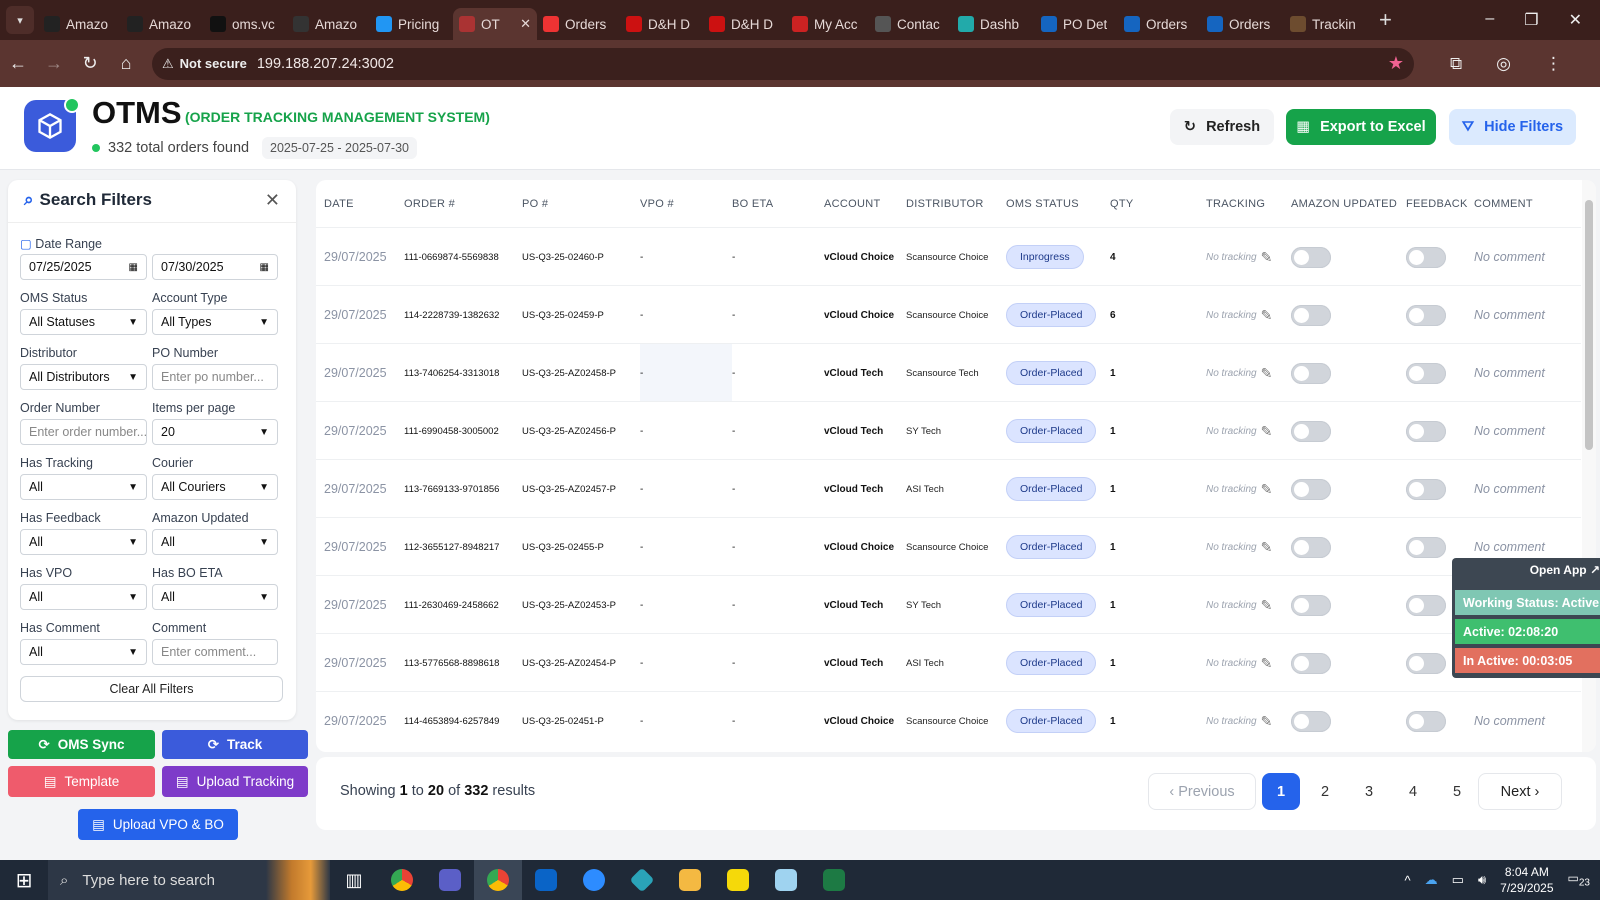  I want to click on column-header: DATE, so click(339, 203).